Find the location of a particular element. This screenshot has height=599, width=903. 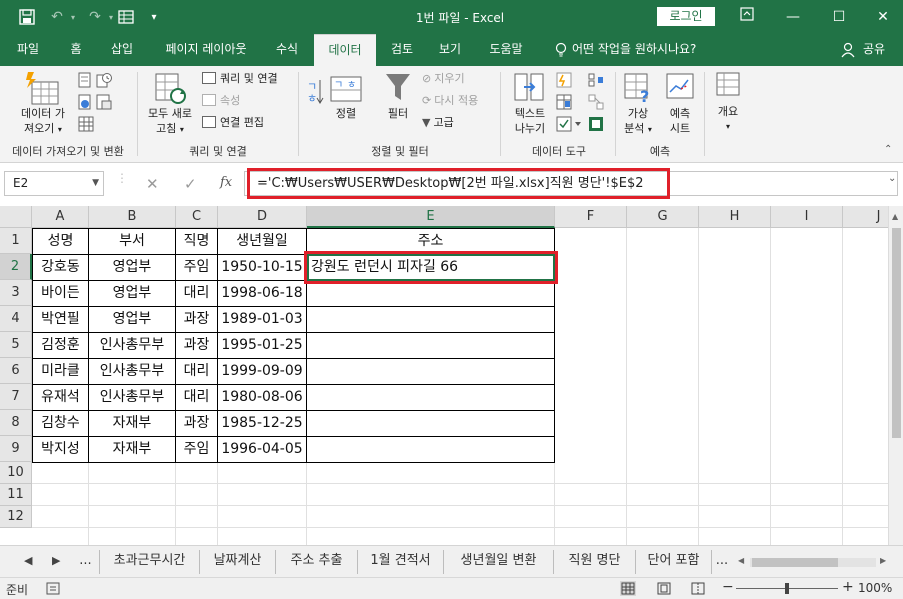

row-header-4: 4 is located at coordinates (16, 319).